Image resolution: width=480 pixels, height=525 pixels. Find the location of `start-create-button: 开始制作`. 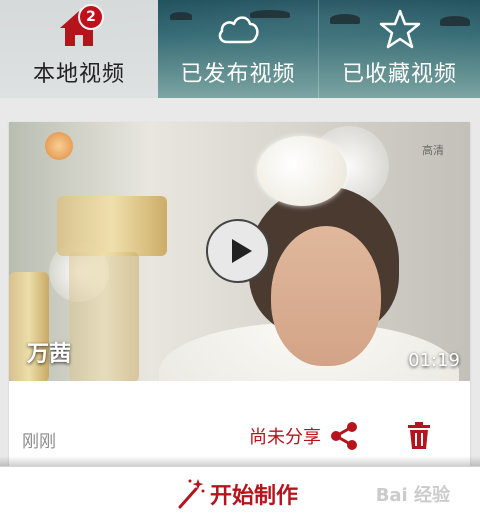

start-create-button: 开始制作 is located at coordinates (237, 494).